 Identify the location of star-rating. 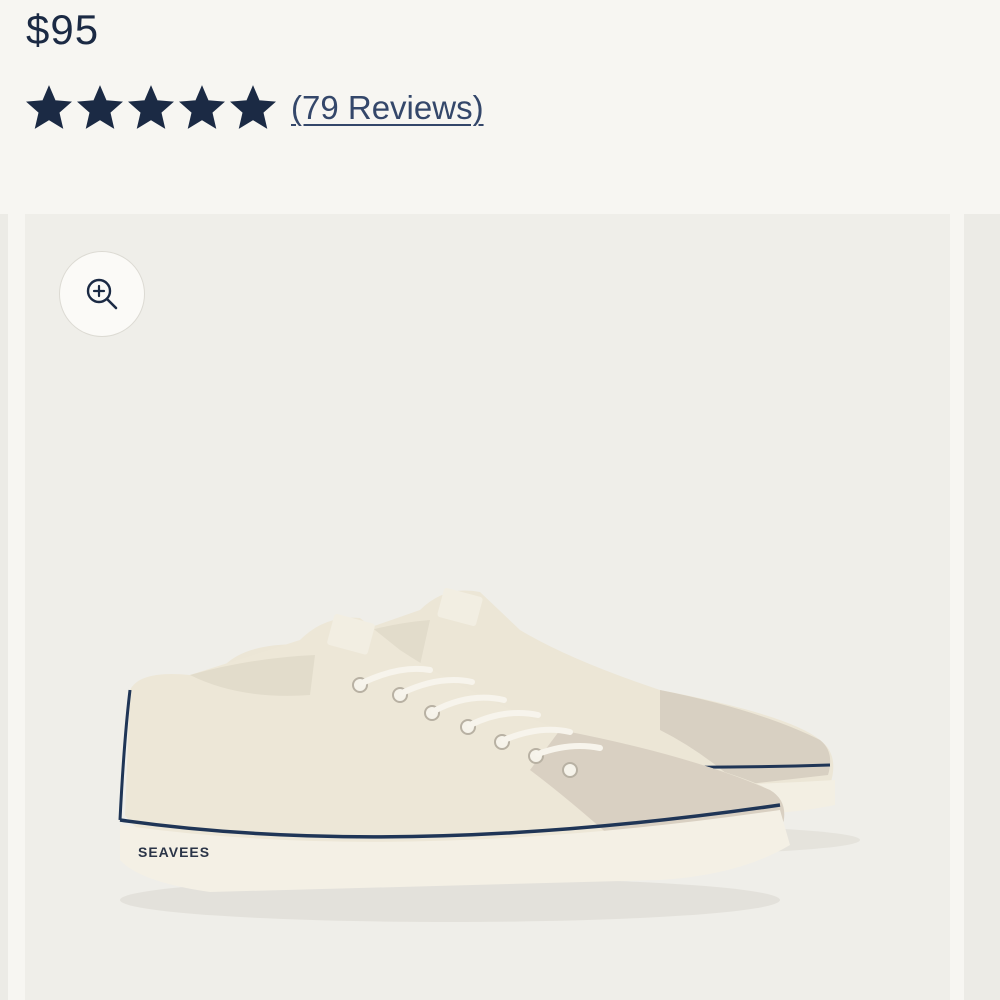
(151, 108).